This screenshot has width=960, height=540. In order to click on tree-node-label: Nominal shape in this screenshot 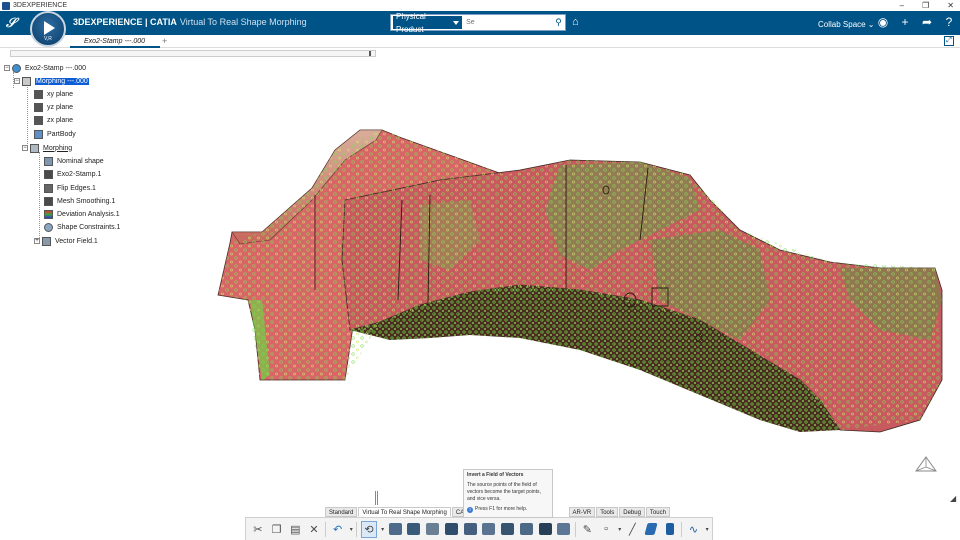, I will do `click(80, 161)`.